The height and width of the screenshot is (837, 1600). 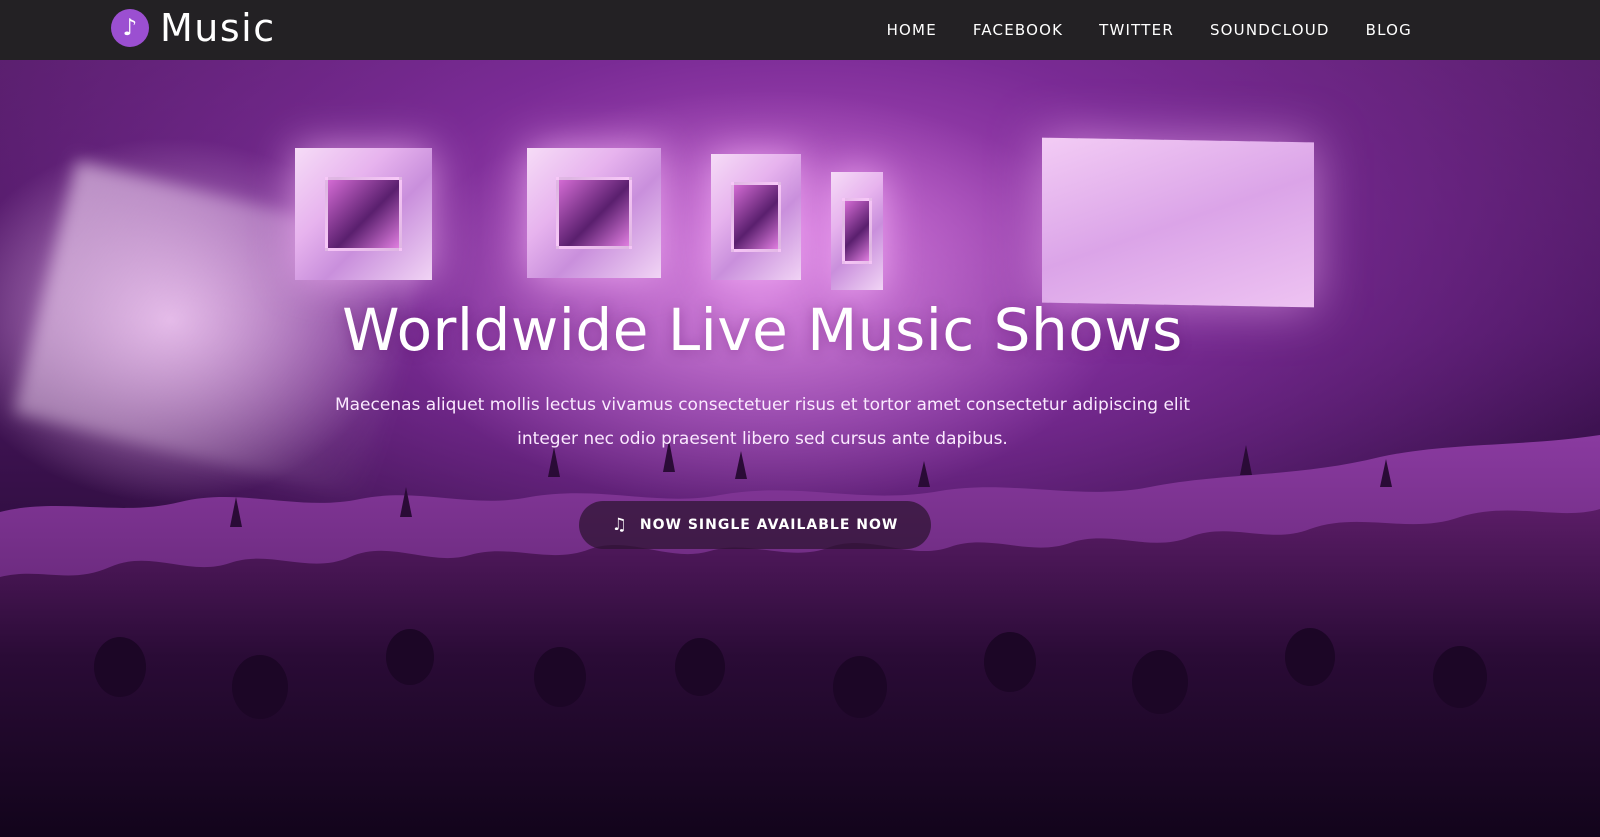 What do you see at coordinates (1018, 30) in the screenshot?
I see `nav-facebook: FACEBOOK` at bounding box center [1018, 30].